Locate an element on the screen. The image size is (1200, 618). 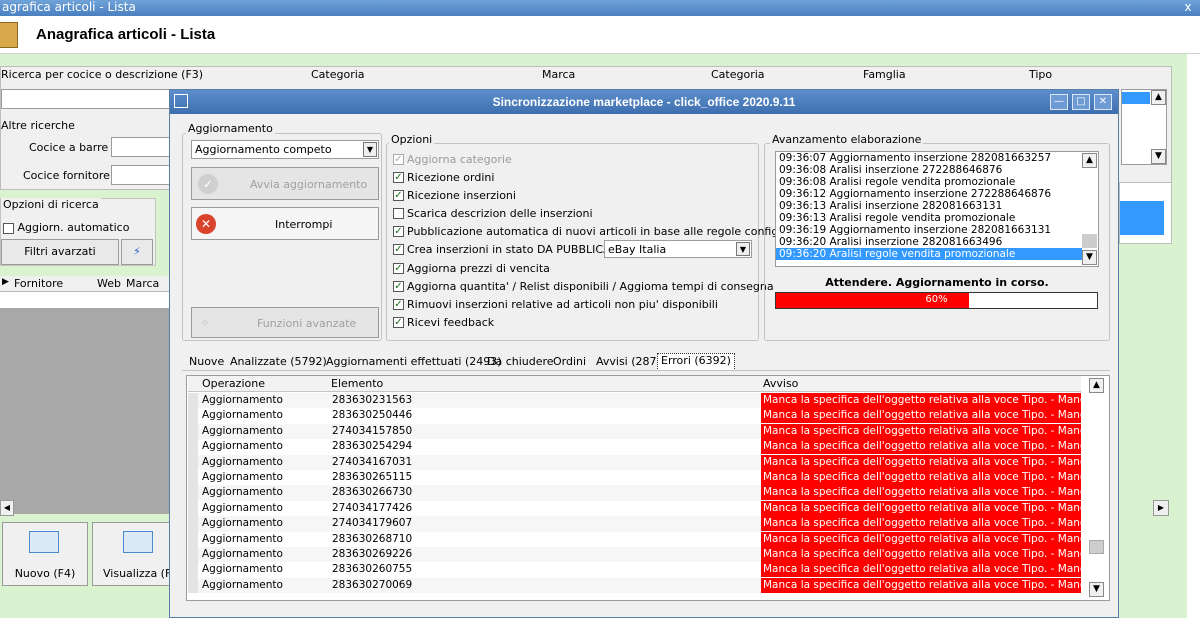
option-scarica-descrizioni: Scarica descrizion delle inserzioni is located at coordinates (493, 214).